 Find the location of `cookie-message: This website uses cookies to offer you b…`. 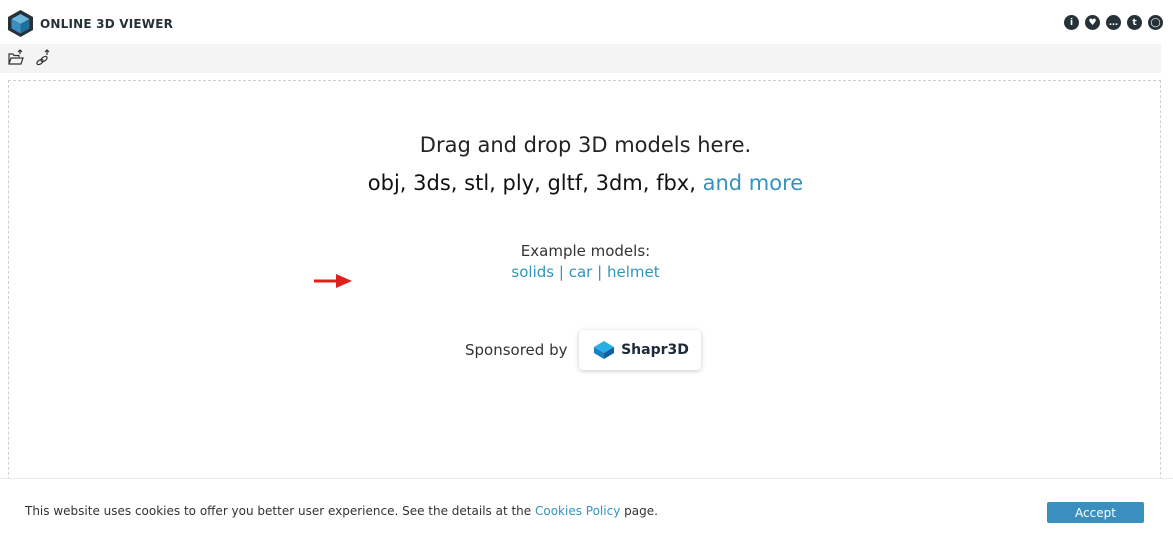

cookie-message: This website uses cookies to offer you b… is located at coordinates (341, 511).